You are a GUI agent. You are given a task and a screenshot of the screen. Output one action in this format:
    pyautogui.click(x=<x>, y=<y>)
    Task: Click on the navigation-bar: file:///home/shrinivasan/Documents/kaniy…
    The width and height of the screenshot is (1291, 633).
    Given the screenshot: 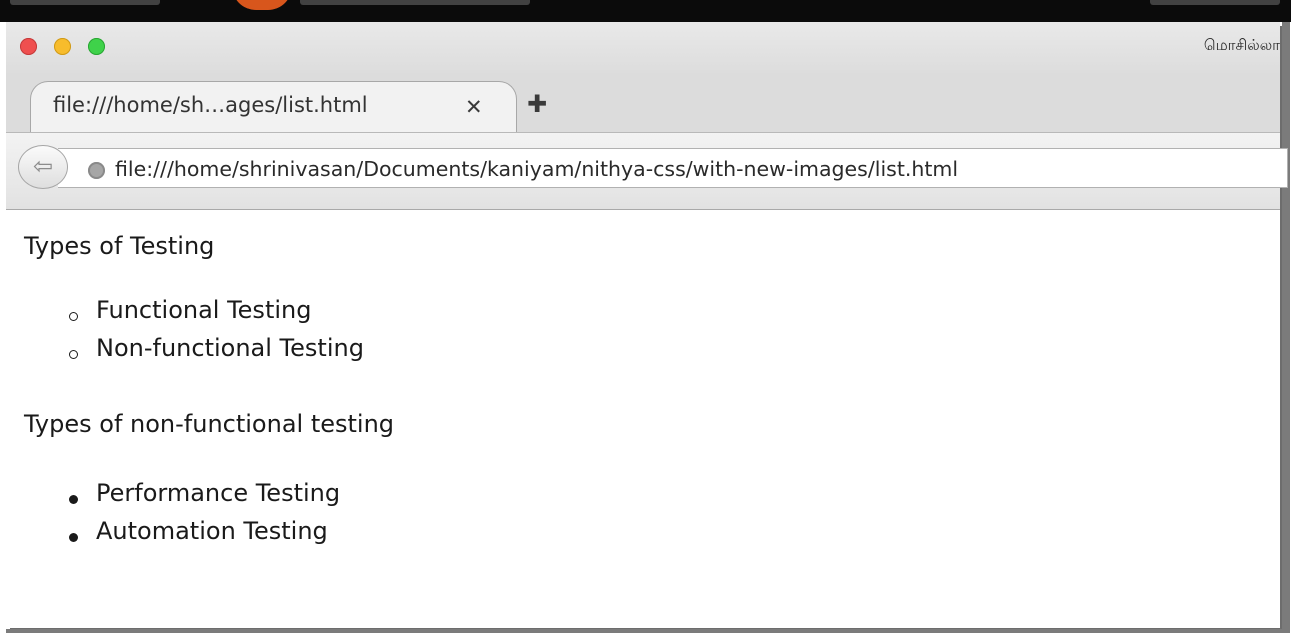 What is the action you would take?
    pyautogui.click(x=647, y=171)
    